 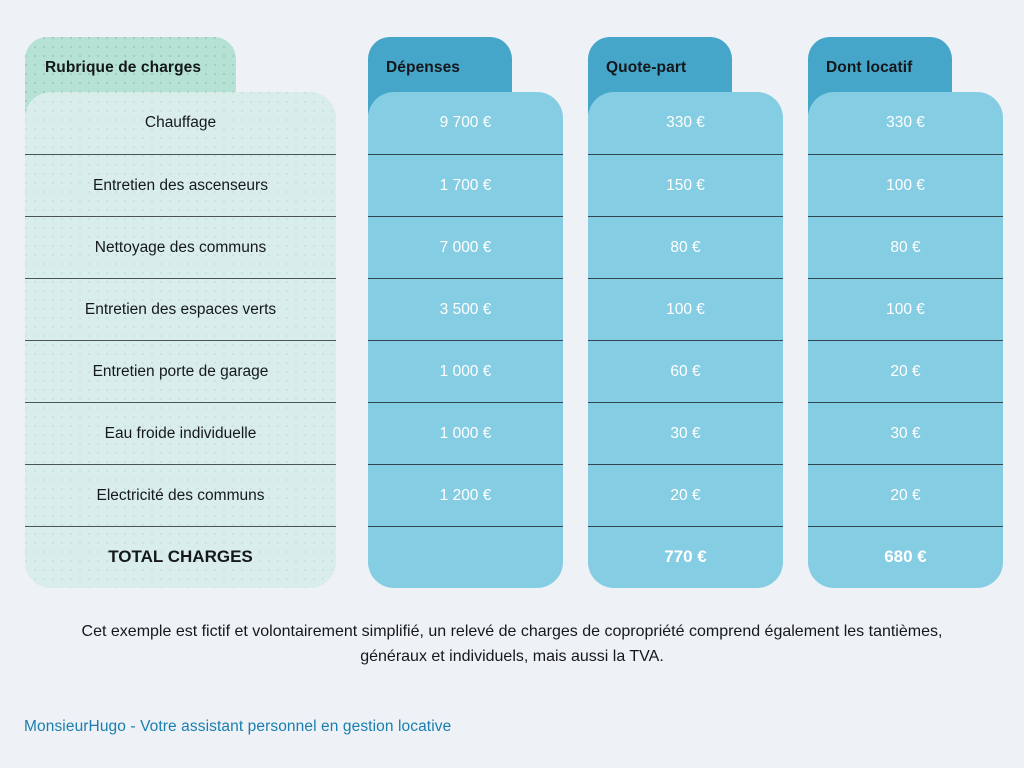 What do you see at coordinates (123, 67) in the screenshot?
I see `column-header-label: Rubrique de charges` at bounding box center [123, 67].